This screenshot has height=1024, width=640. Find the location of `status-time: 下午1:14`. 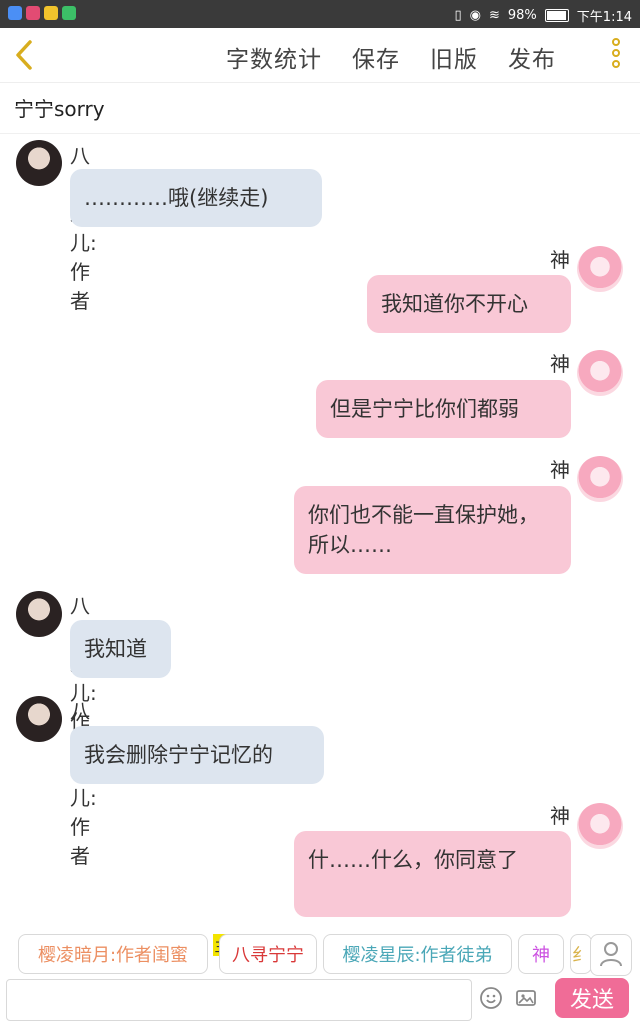

status-time: 下午1:14 is located at coordinates (604, 17).